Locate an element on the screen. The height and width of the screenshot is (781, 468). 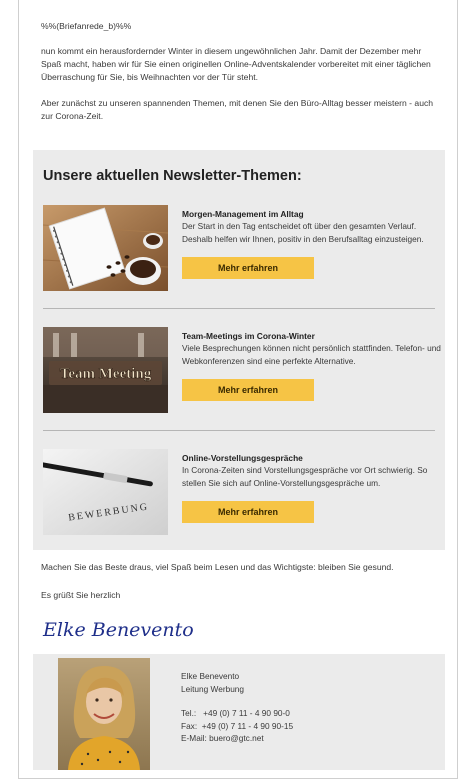
application-pen-photo: BEWERBUNG is located at coordinates (105, 492).